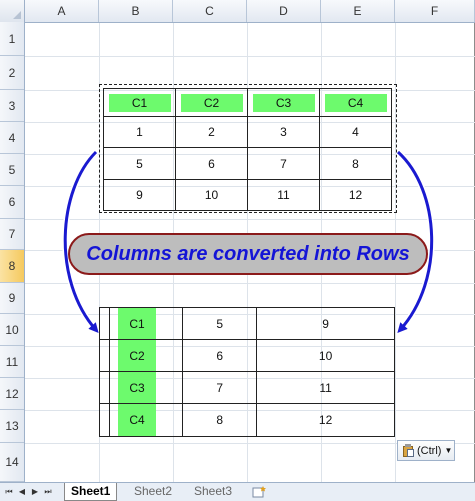 The height and width of the screenshot is (501, 475). Describe the element at coordinates (448, 450) in the screenshot. I see `chevron-down-icon: ▼` at that location.